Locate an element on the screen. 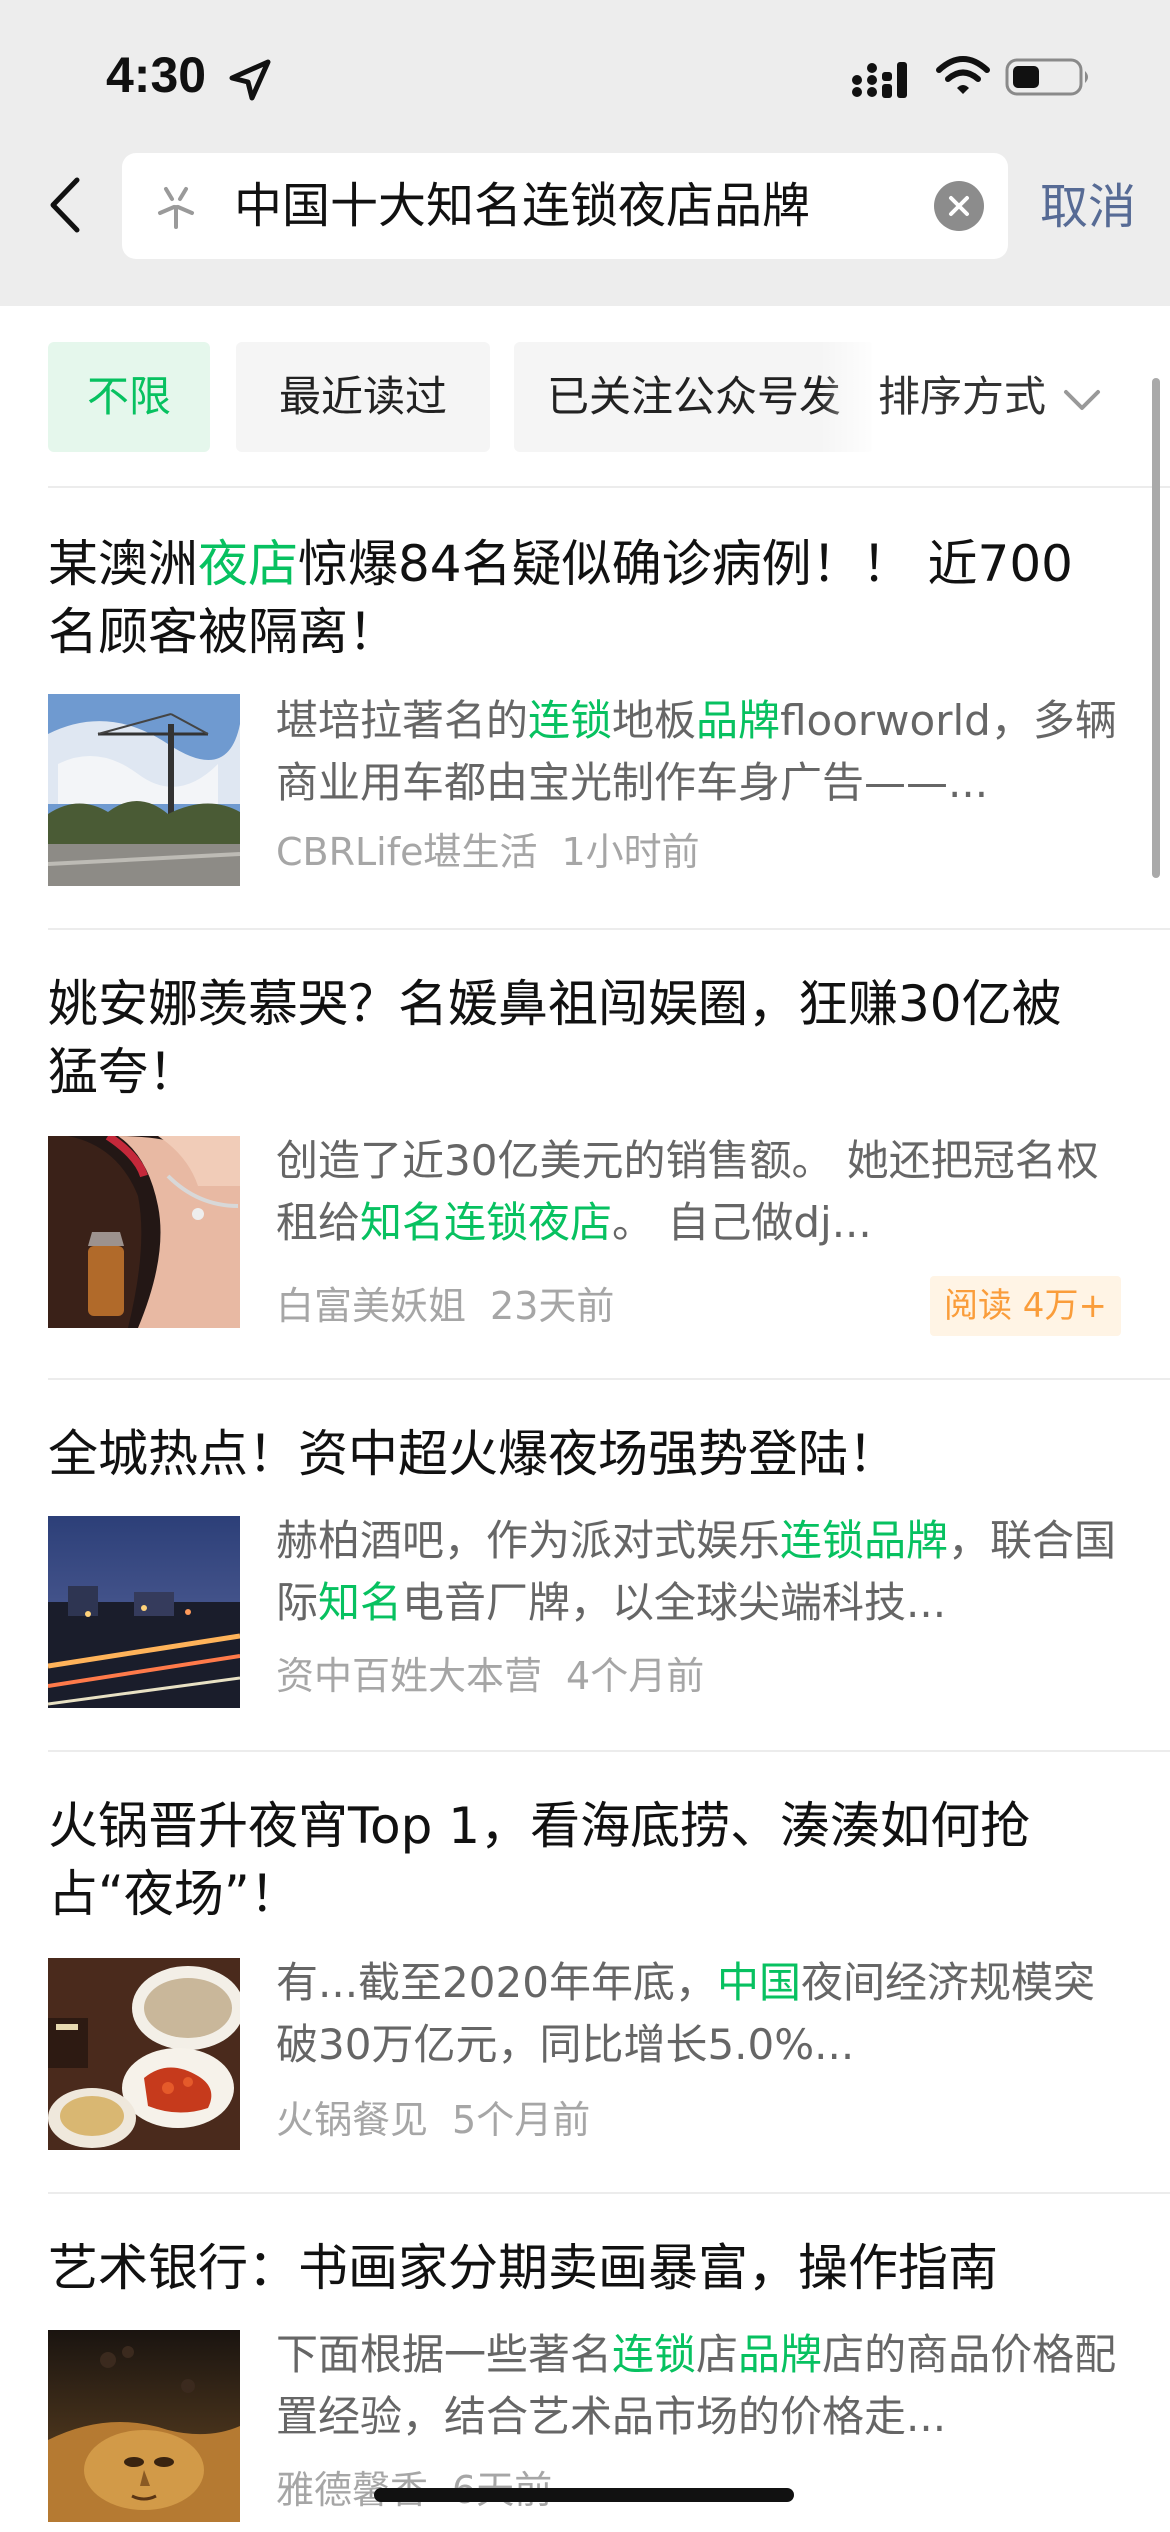  home-indicator is located at coordinates (584, 2495).